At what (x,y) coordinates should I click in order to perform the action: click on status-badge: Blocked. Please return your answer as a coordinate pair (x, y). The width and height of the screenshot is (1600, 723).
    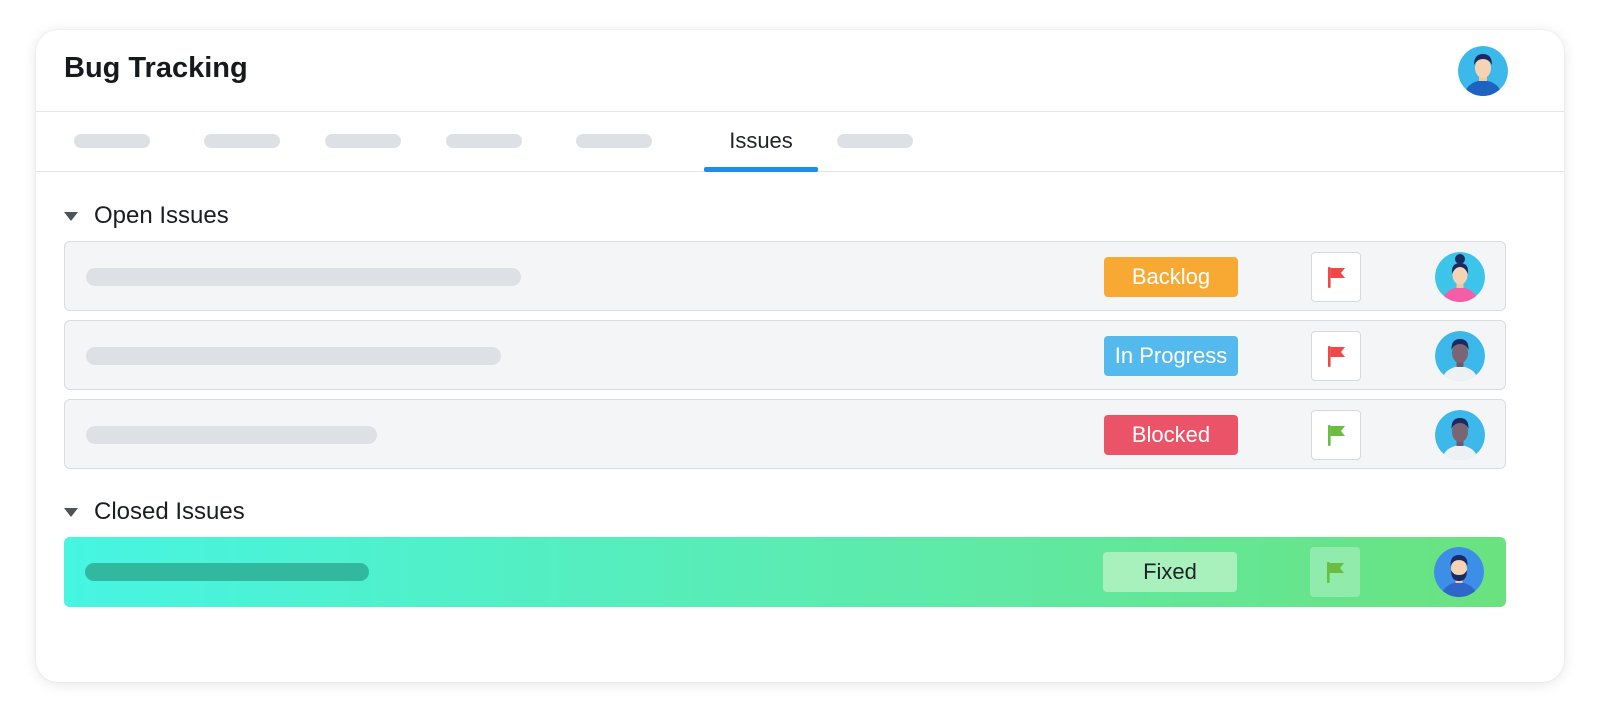
    Looking at the image, I should click on (1171, 435).